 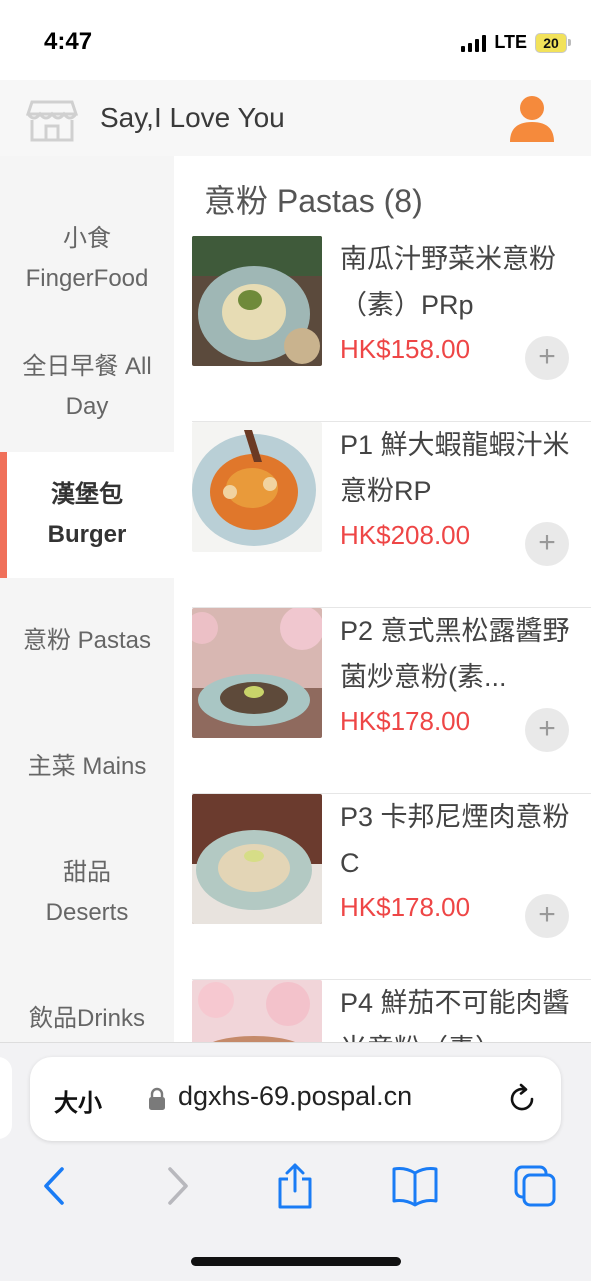 What do you see at coordinates (415, 1186) in the screenshot?
I see `bookmarks-icon` at bounding box center [415, 1186].